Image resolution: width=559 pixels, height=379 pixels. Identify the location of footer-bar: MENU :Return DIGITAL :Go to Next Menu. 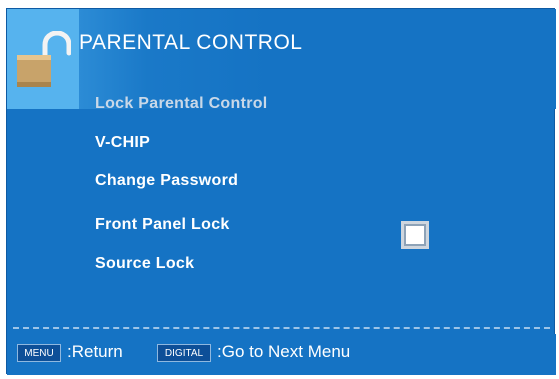
(281, 354).